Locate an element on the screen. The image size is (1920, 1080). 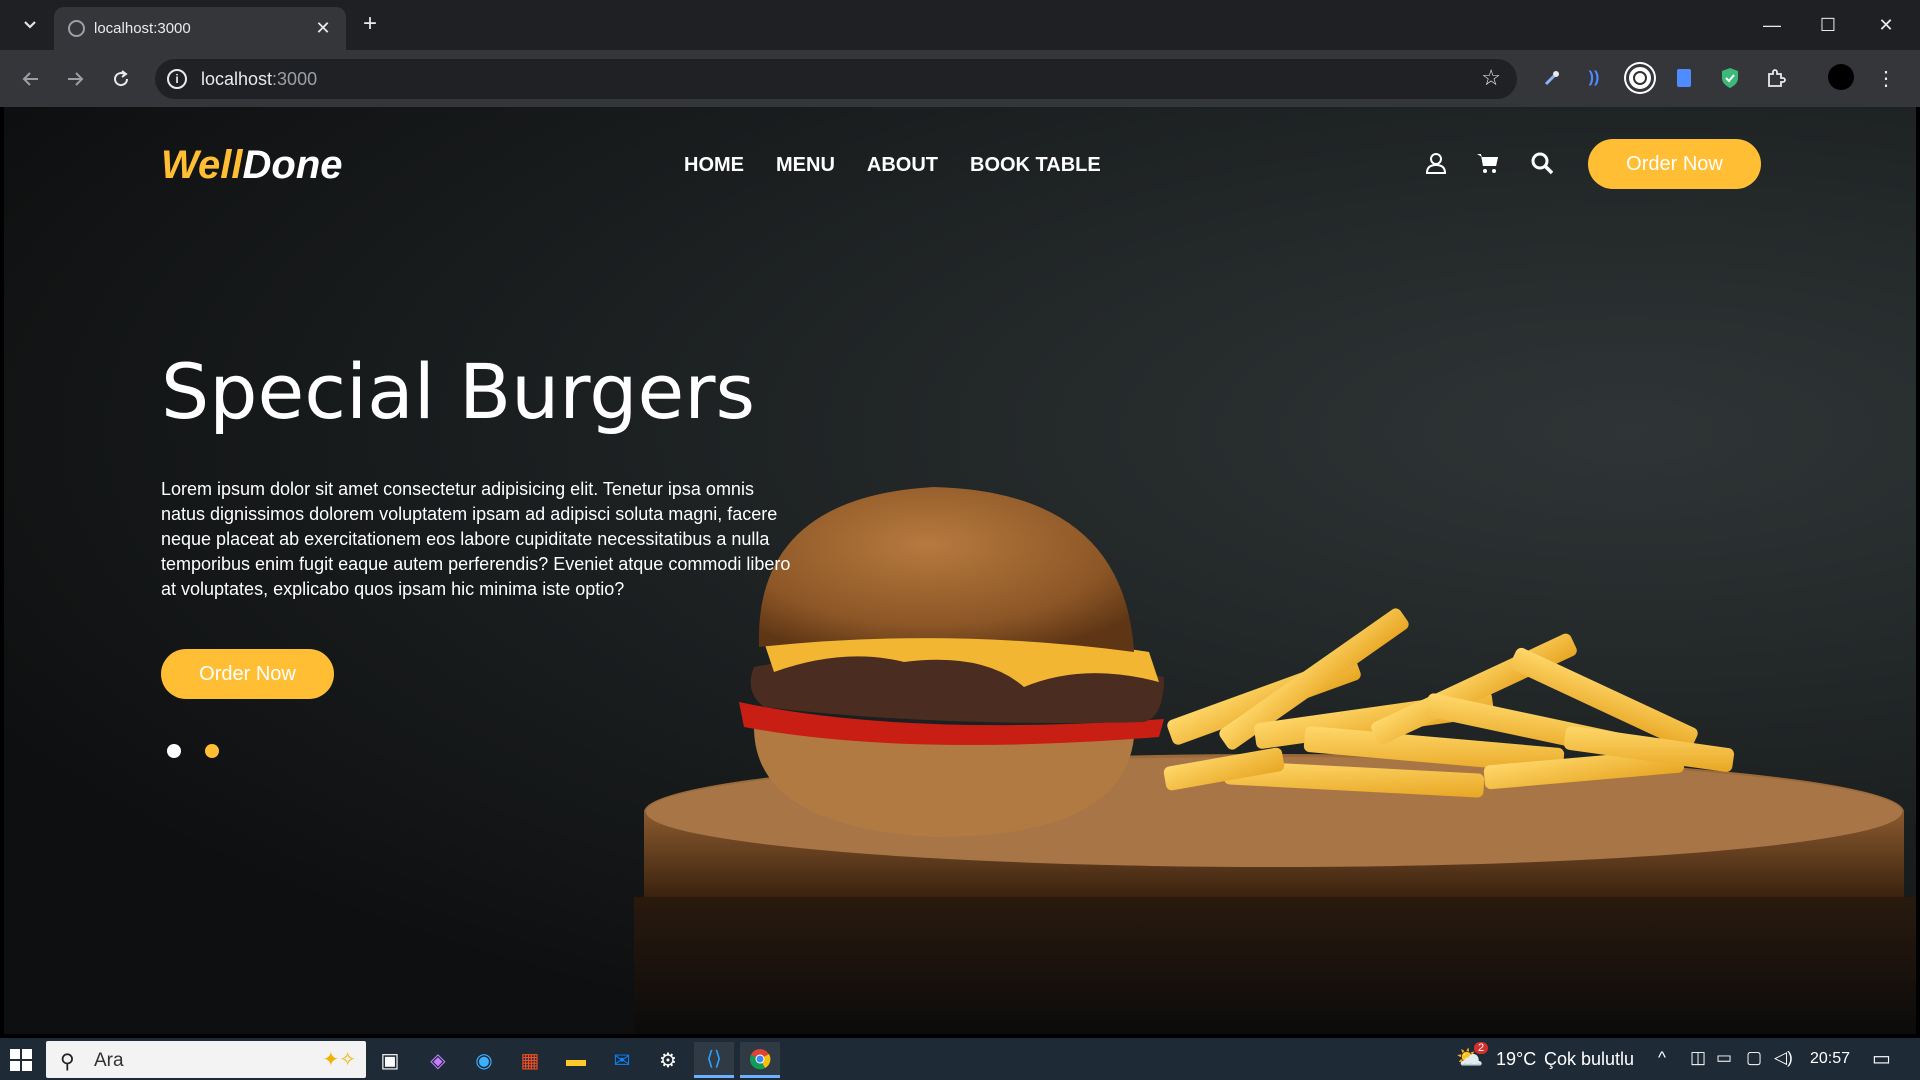
task-view-icon: ▣ is located at coordinates (390, 1060).